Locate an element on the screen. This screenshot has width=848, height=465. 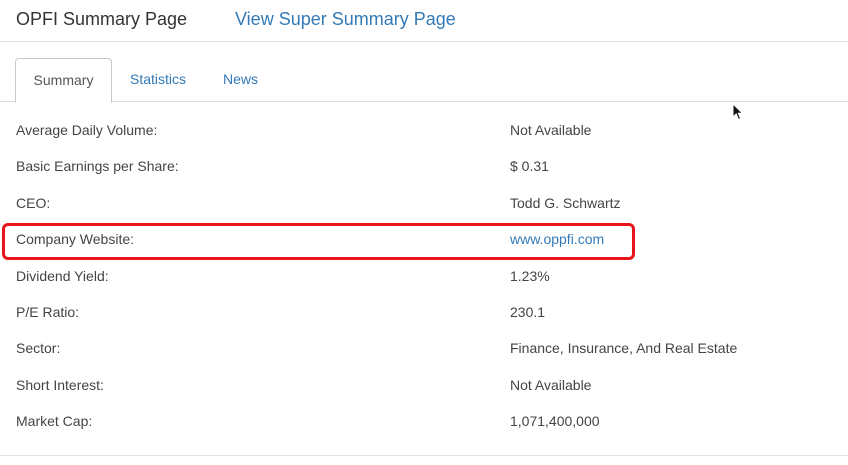
row-label: Basic Earnings per Share: is located at coordinates (97, 166).